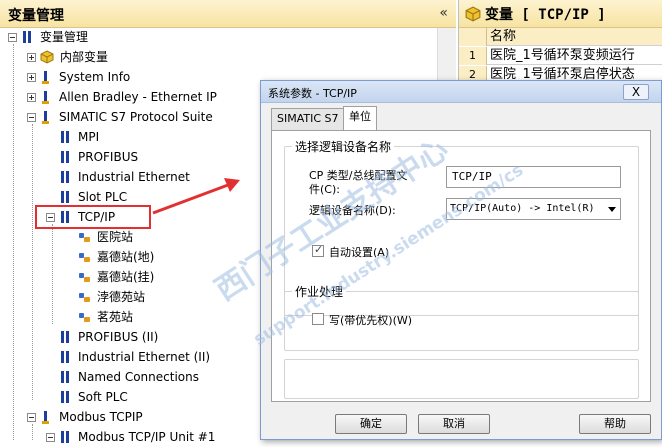  Describe the element at coordinates (228, 14) in the screenshot. I see `panel-header: 变量管理 «` at that location.